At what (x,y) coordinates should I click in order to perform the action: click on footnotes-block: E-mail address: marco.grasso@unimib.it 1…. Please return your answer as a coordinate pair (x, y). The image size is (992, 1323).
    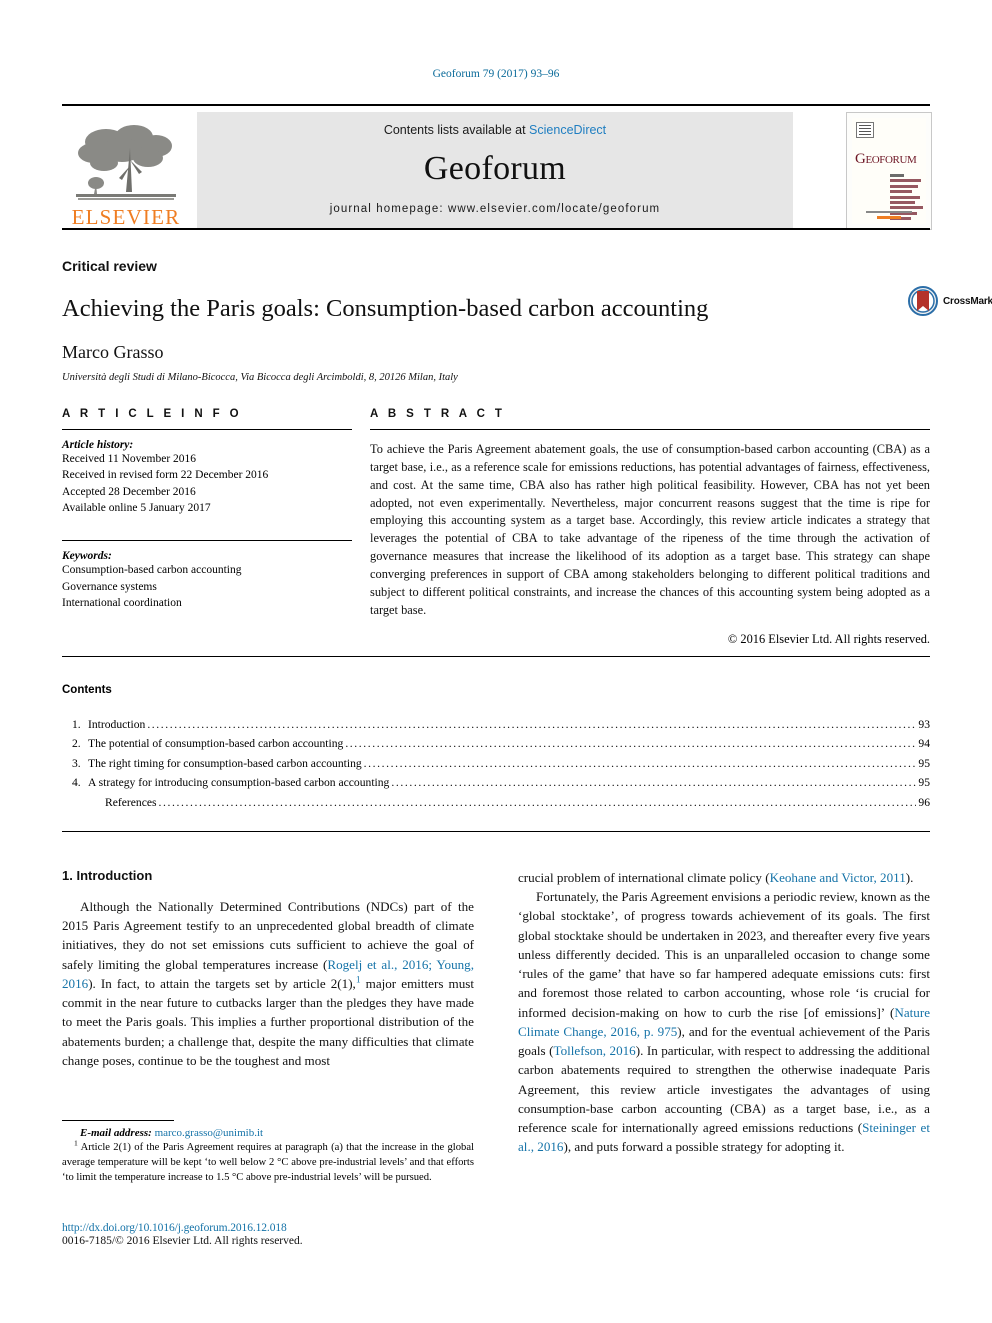
    Looking at the image, I should click on (268, 1152).